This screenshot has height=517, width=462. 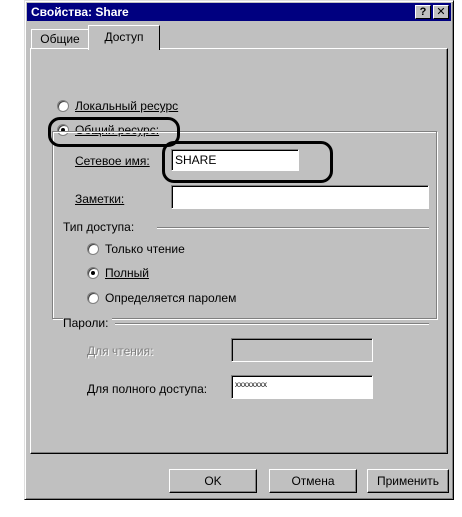 I want to click on access-type-label: Тип доступа:, so click(x=101, y=227).